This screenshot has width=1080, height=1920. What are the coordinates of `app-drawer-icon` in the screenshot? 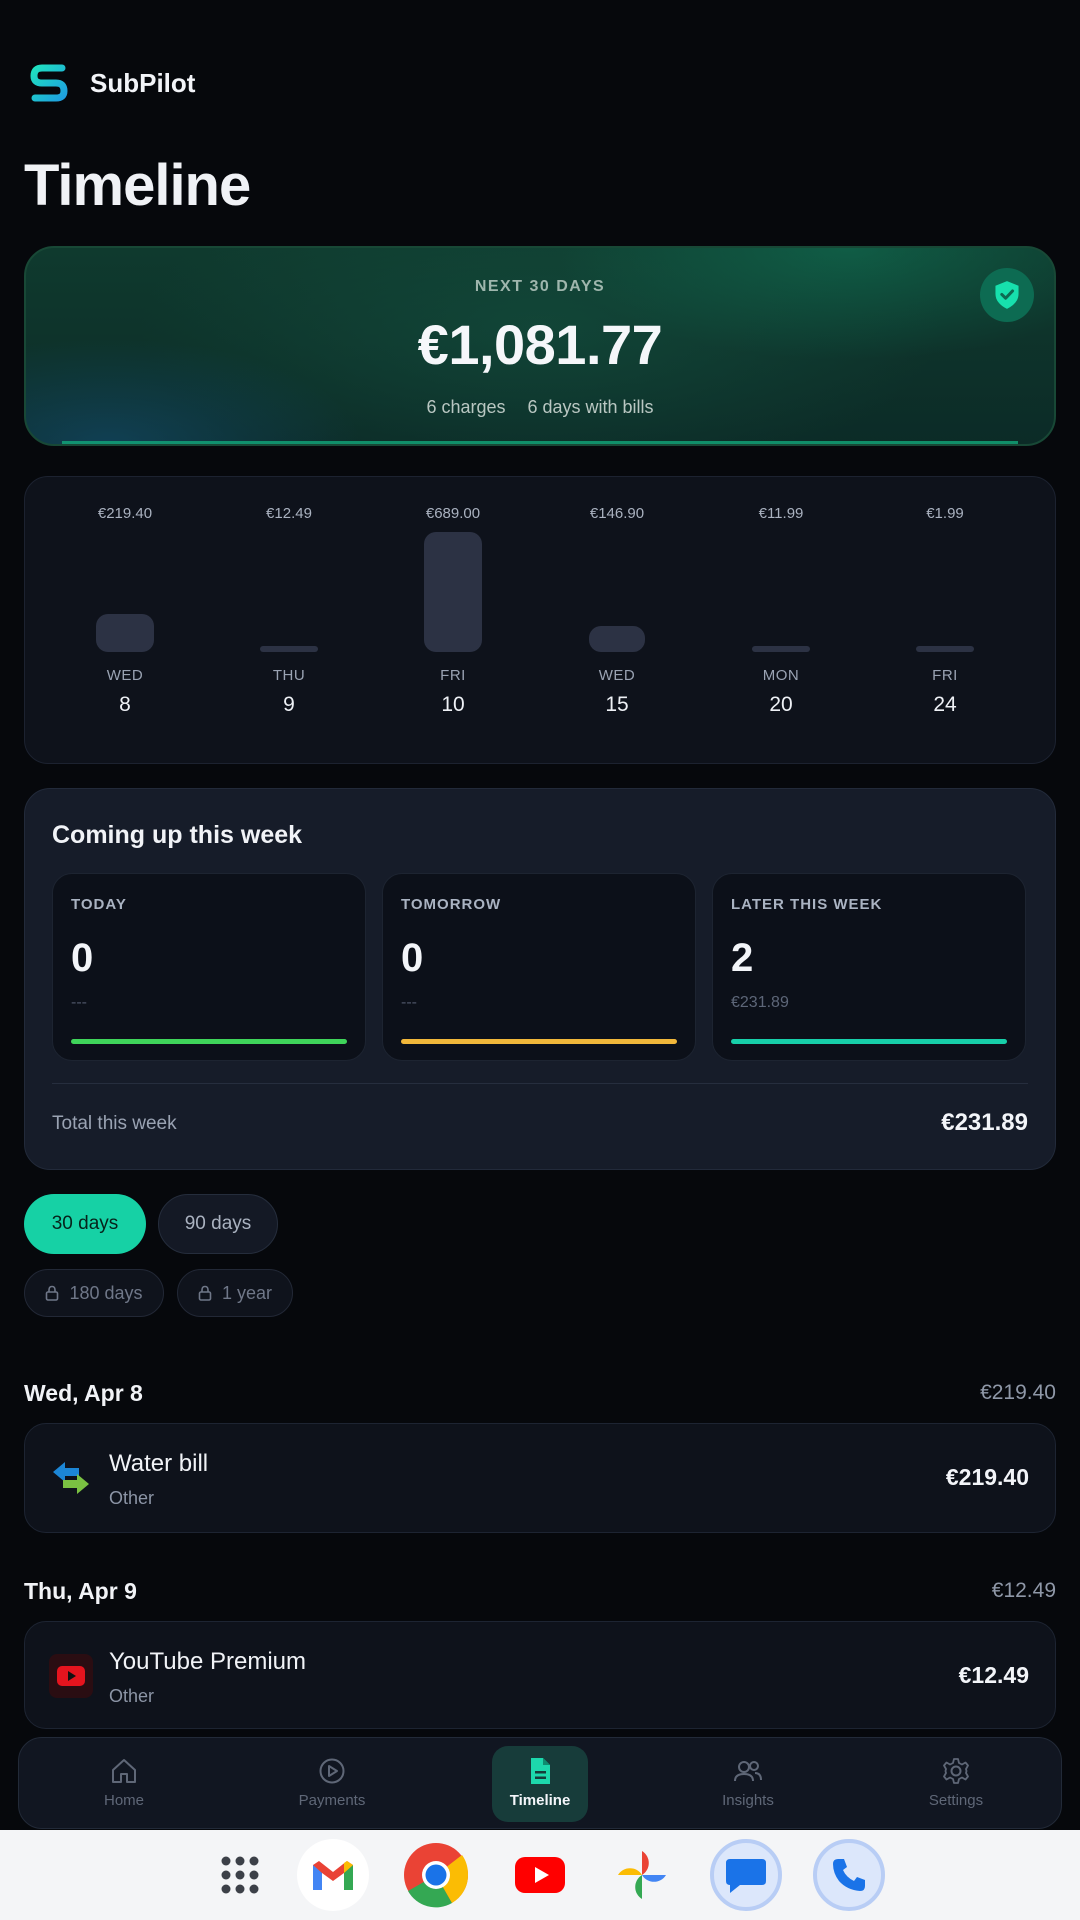 It's located at (240, 1875).